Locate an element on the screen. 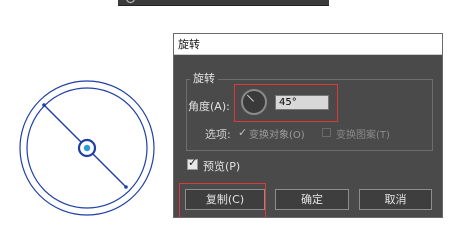  transform-patterns-label: 变换图案(T) is located at coordinates (363, 135).